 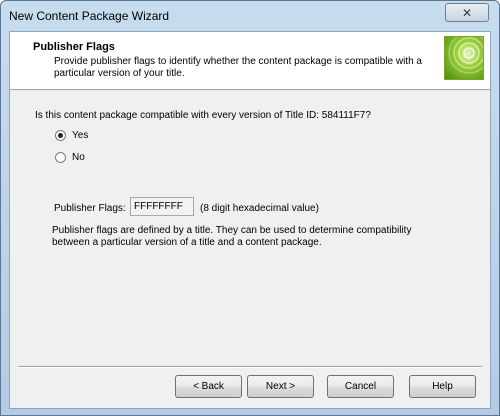 What do you see at coordinates (74, 47) in the screenshot?
I see `header-title: Publisher Flags` at bounding box center [74, 47].